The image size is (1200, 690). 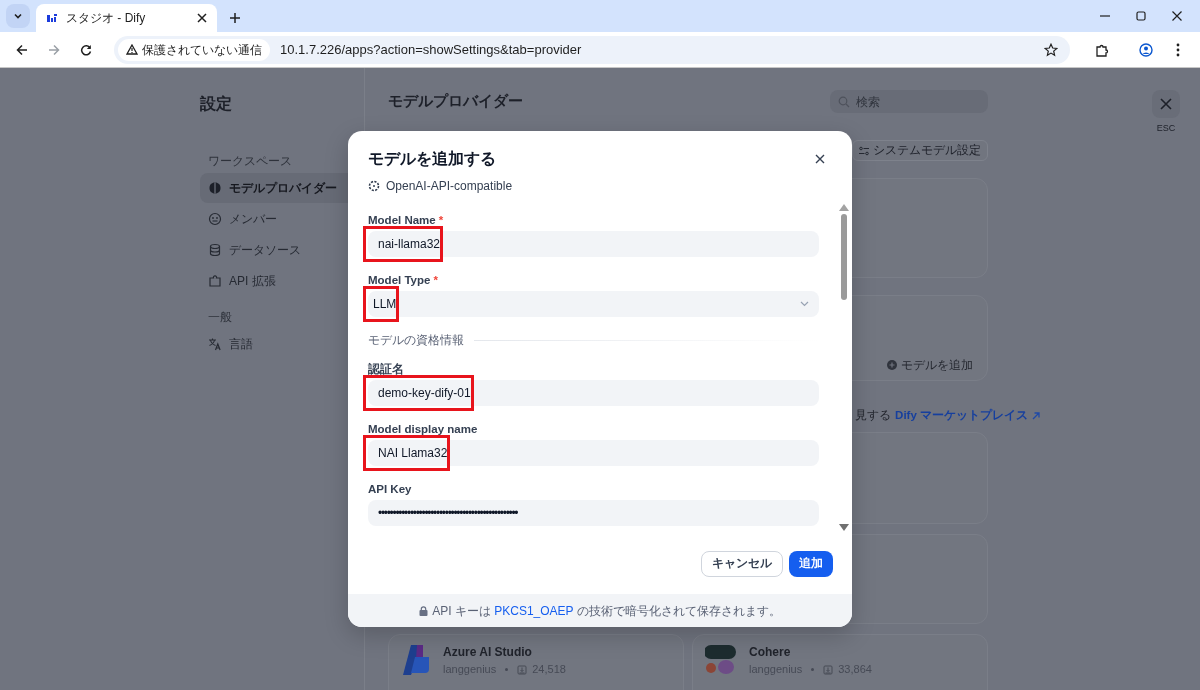 I want to click on lock-icon, so click(x=424, y=610).